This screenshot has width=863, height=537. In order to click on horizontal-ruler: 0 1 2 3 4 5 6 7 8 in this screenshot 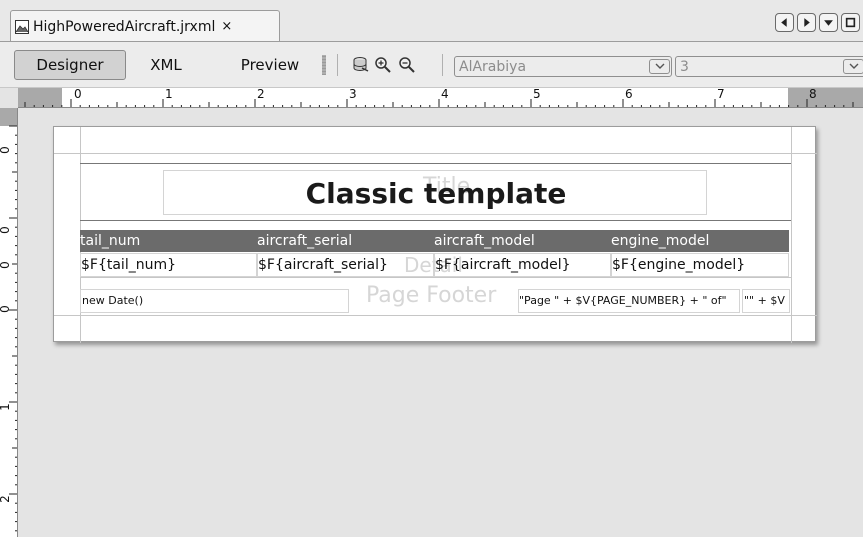, I will do `click(440, 98)`.